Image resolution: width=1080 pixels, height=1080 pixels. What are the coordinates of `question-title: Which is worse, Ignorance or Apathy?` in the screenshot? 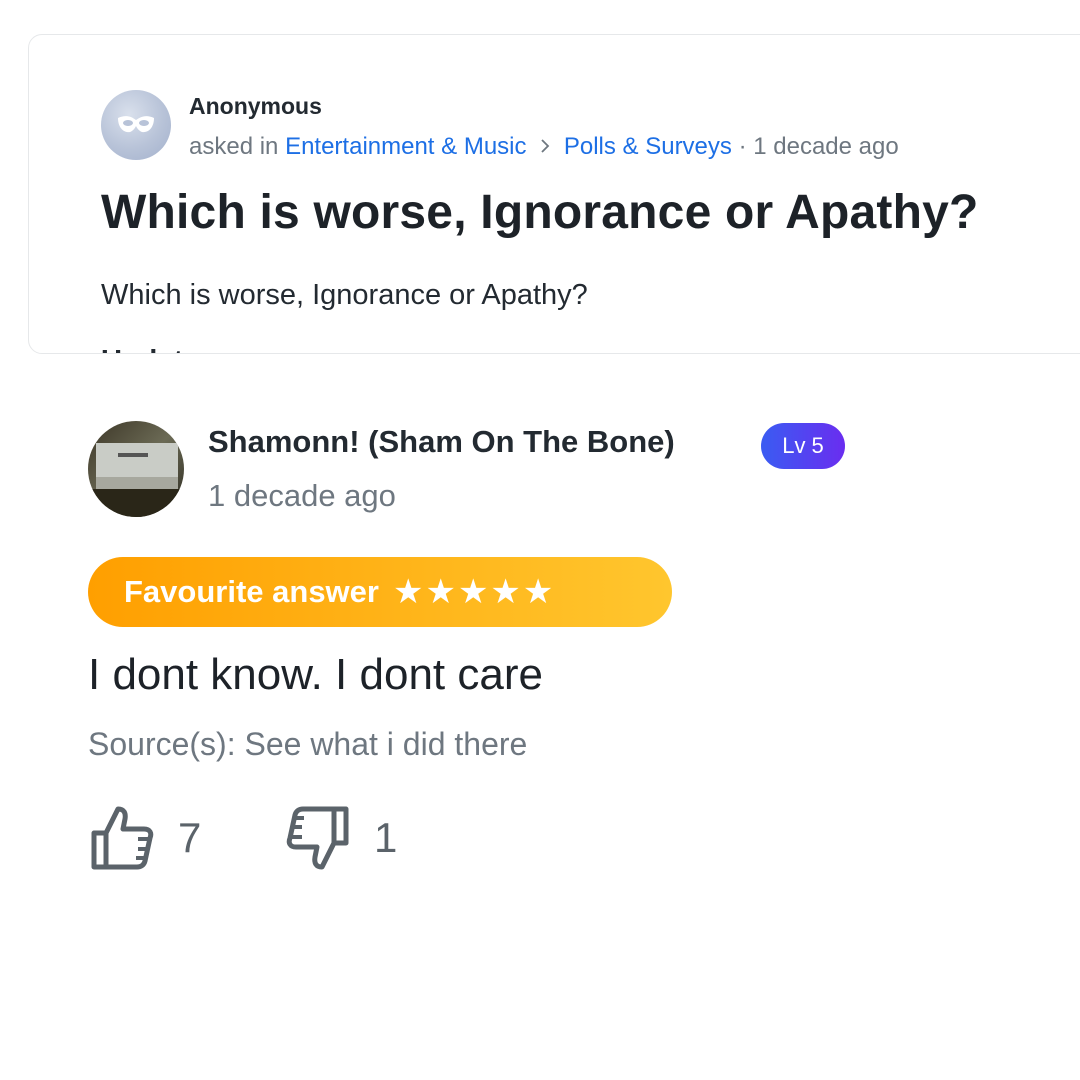 It's located at (540, 212).